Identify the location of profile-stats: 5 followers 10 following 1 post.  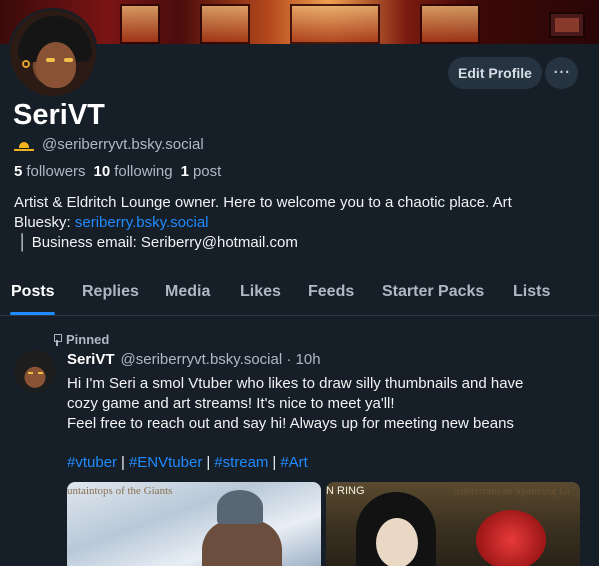
(117, 171).